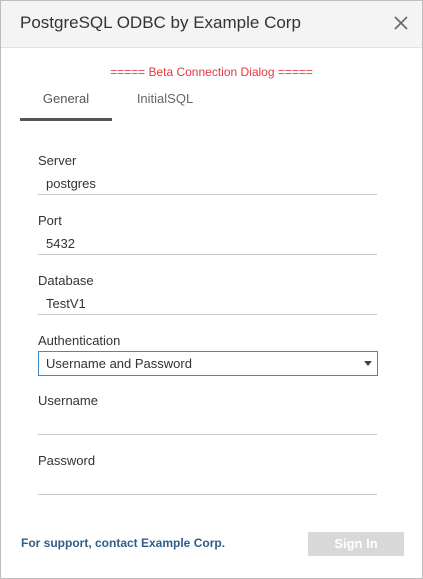 This screenshot has width=423, height=579. What do you see at coordinates (160, 22) in the screenshot?
I see `dialog-title: PostgreSQL ODBC by Example Corp` at bounding box center [160, 22].